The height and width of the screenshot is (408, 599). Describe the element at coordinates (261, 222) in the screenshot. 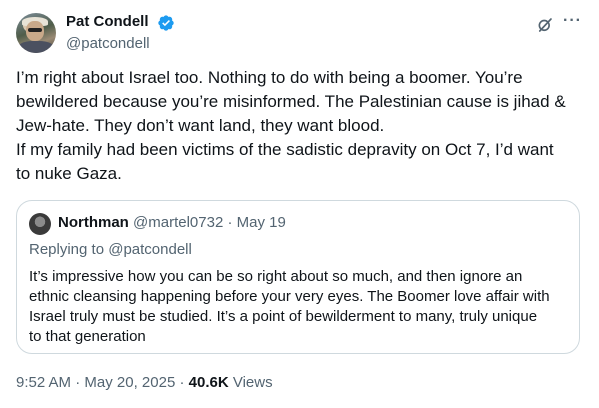

I see `quoted-date: May 19` at that location.